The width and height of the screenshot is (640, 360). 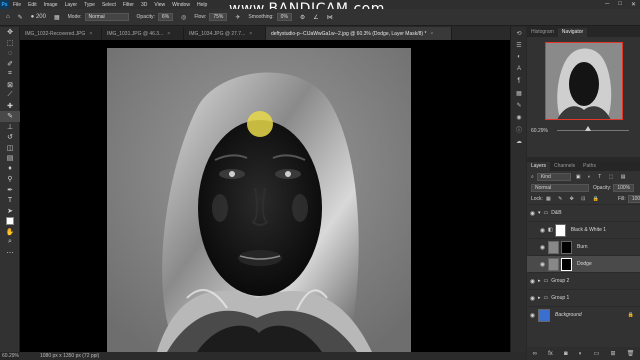 What do you see at coordinates (89, 5) in the screenshot?
I see `menu-type: Type` at bounding box center [89, 5].